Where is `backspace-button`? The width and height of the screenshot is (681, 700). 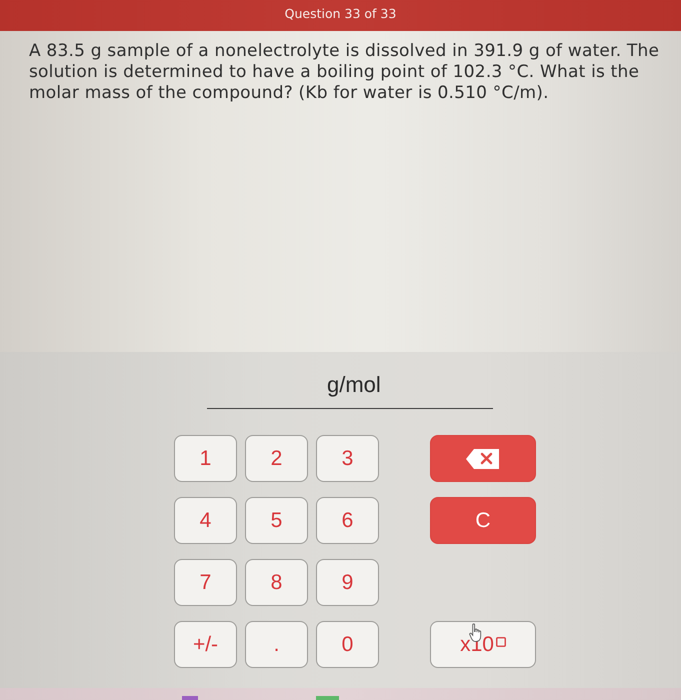
backspace-button is located at coordinates (483, 458).